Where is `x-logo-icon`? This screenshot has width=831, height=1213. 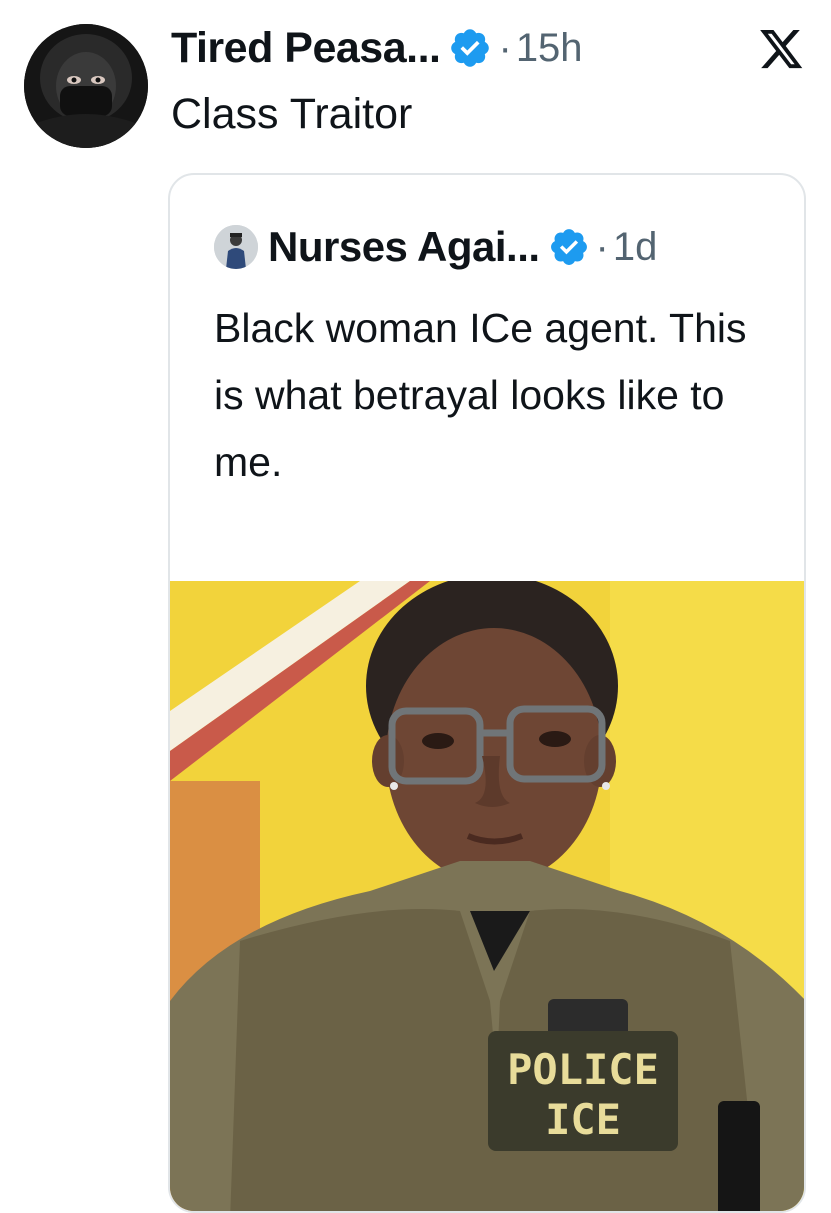
x-logo-icon is located at coordinates (782, 50).